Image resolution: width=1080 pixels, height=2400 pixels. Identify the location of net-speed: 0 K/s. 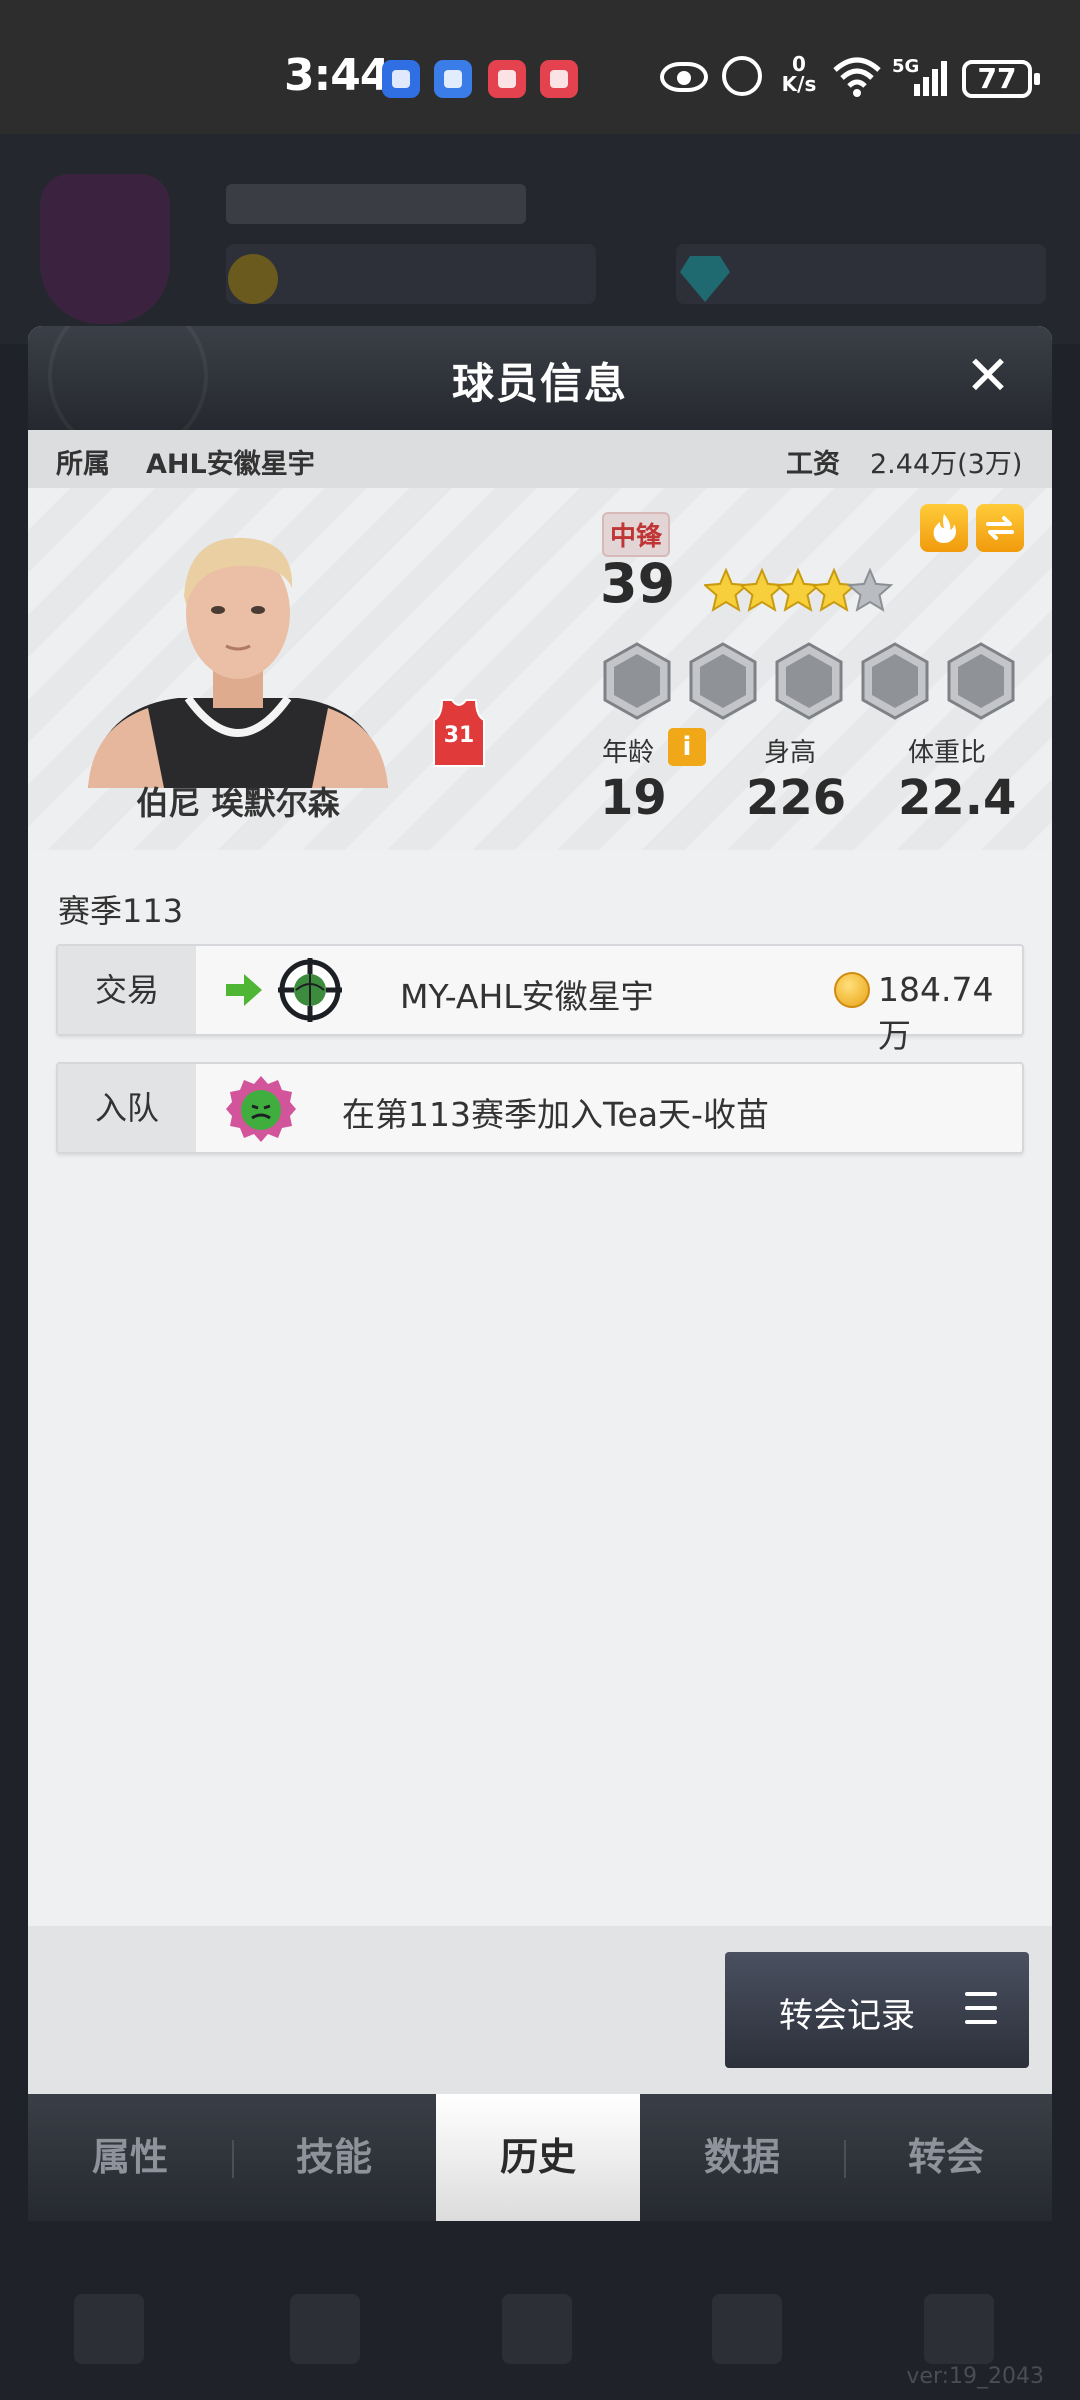
(799, 74).